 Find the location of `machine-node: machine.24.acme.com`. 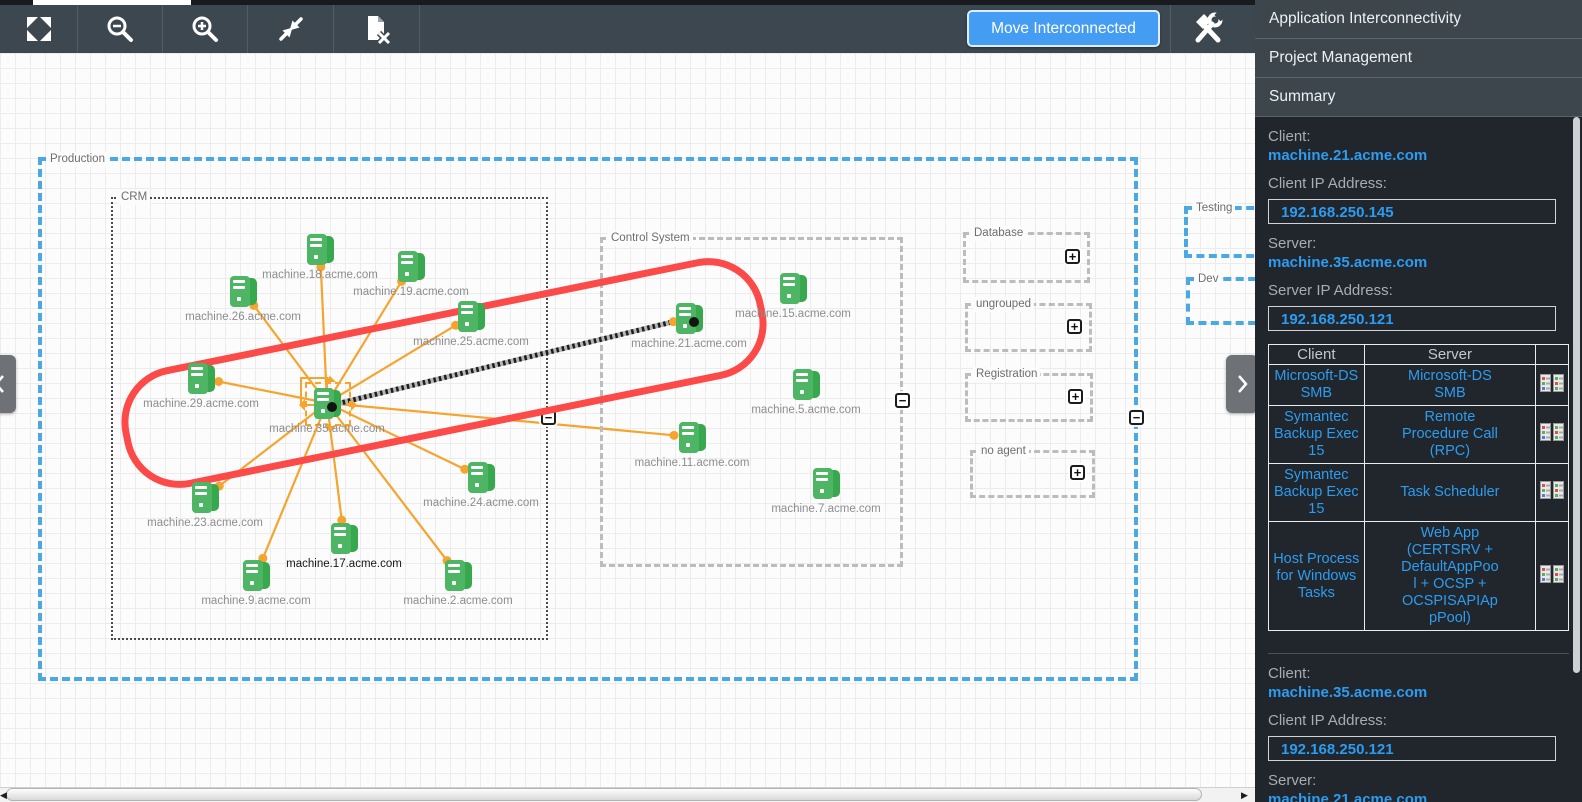

machine-node: machine.24.acme.com is located at coordinates (481, 485).